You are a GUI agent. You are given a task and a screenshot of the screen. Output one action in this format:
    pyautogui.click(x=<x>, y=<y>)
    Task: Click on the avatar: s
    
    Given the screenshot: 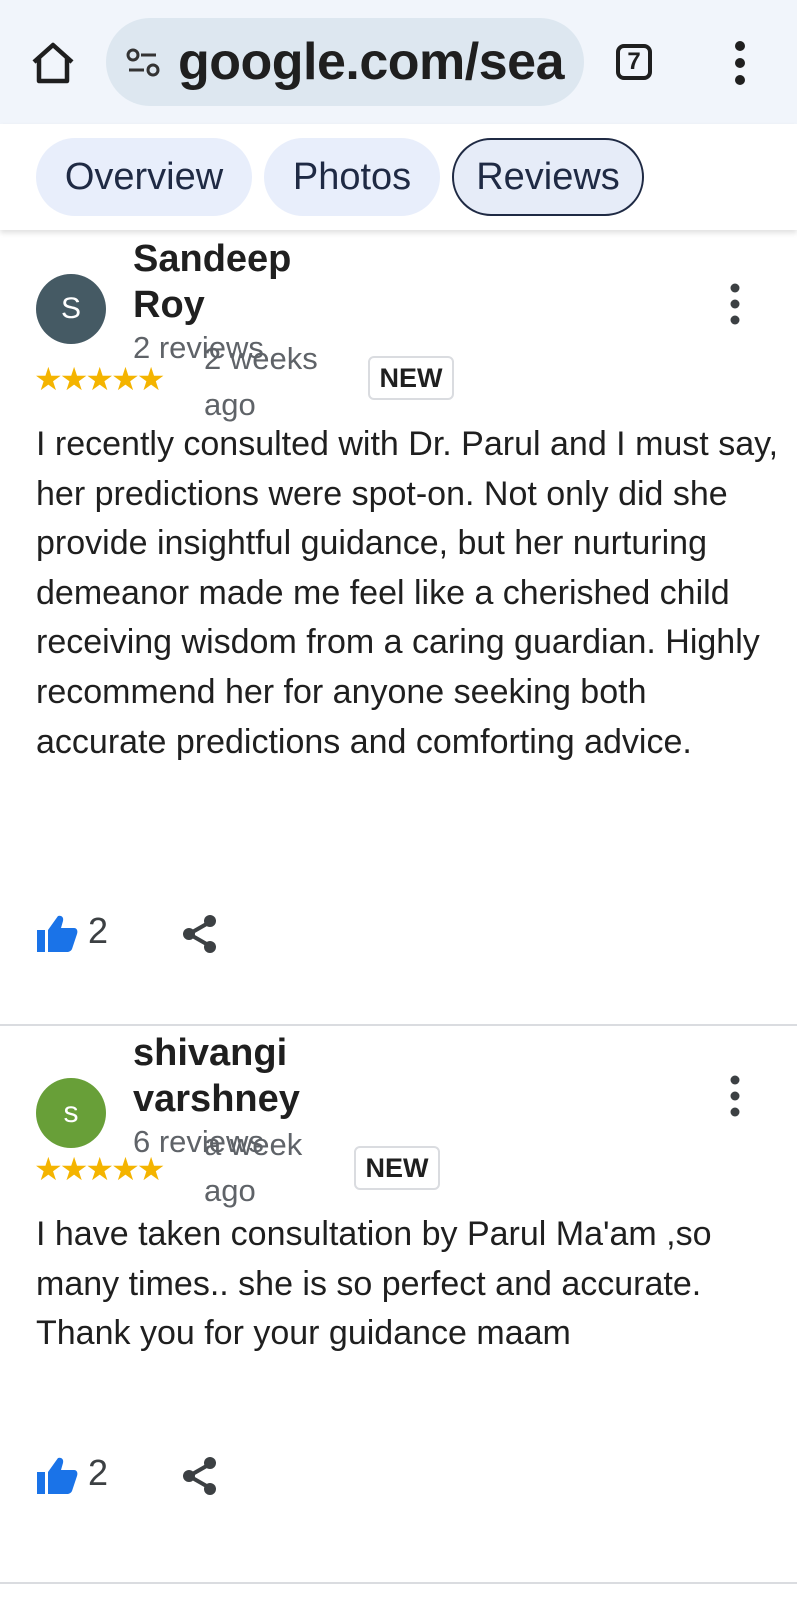 What is the action you would take?
    pyautogui.click(x=71, y=1113)
    